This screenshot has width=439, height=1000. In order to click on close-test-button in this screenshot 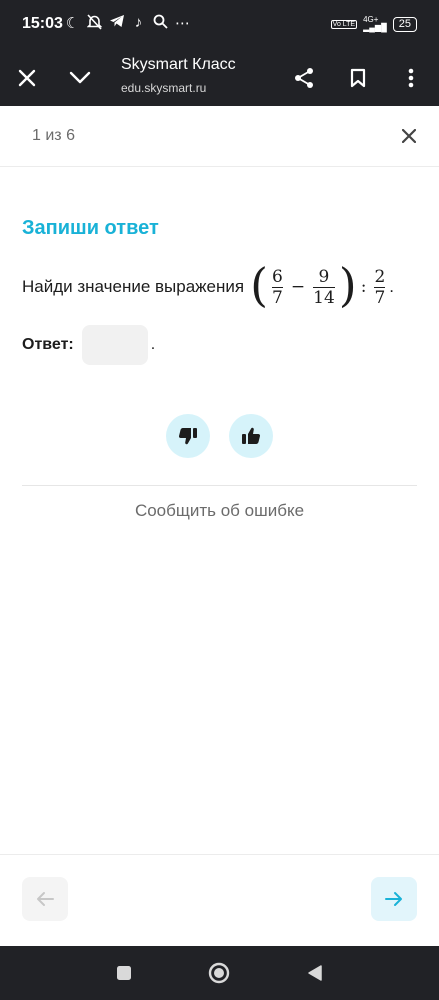, I will do `click(409, 136)`.